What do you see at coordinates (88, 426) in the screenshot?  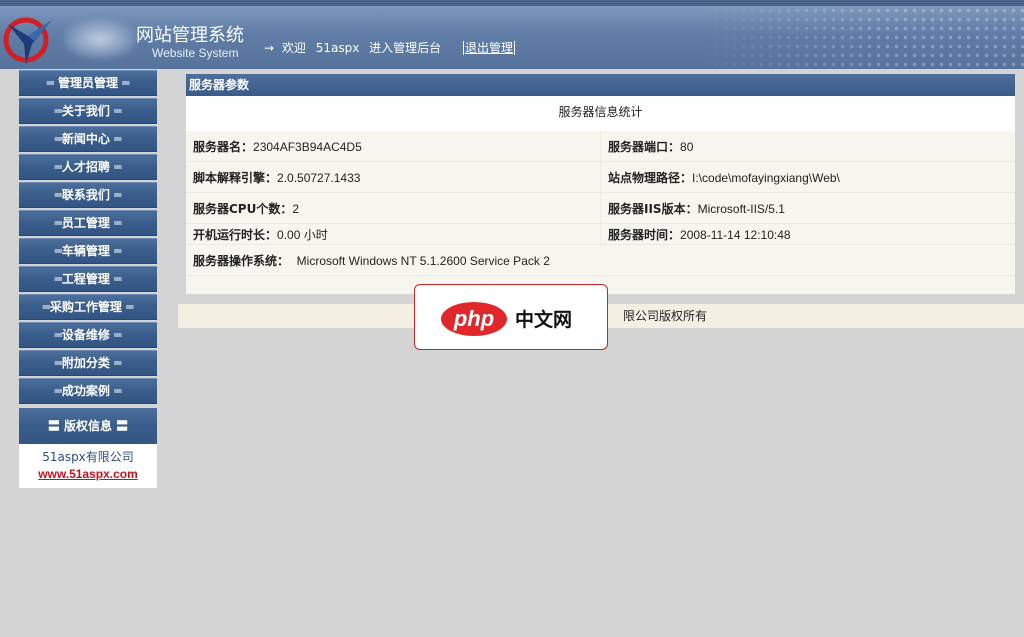 I see `copyright-header: 〓 版权信息 〓` at bounding box center [88, 426].